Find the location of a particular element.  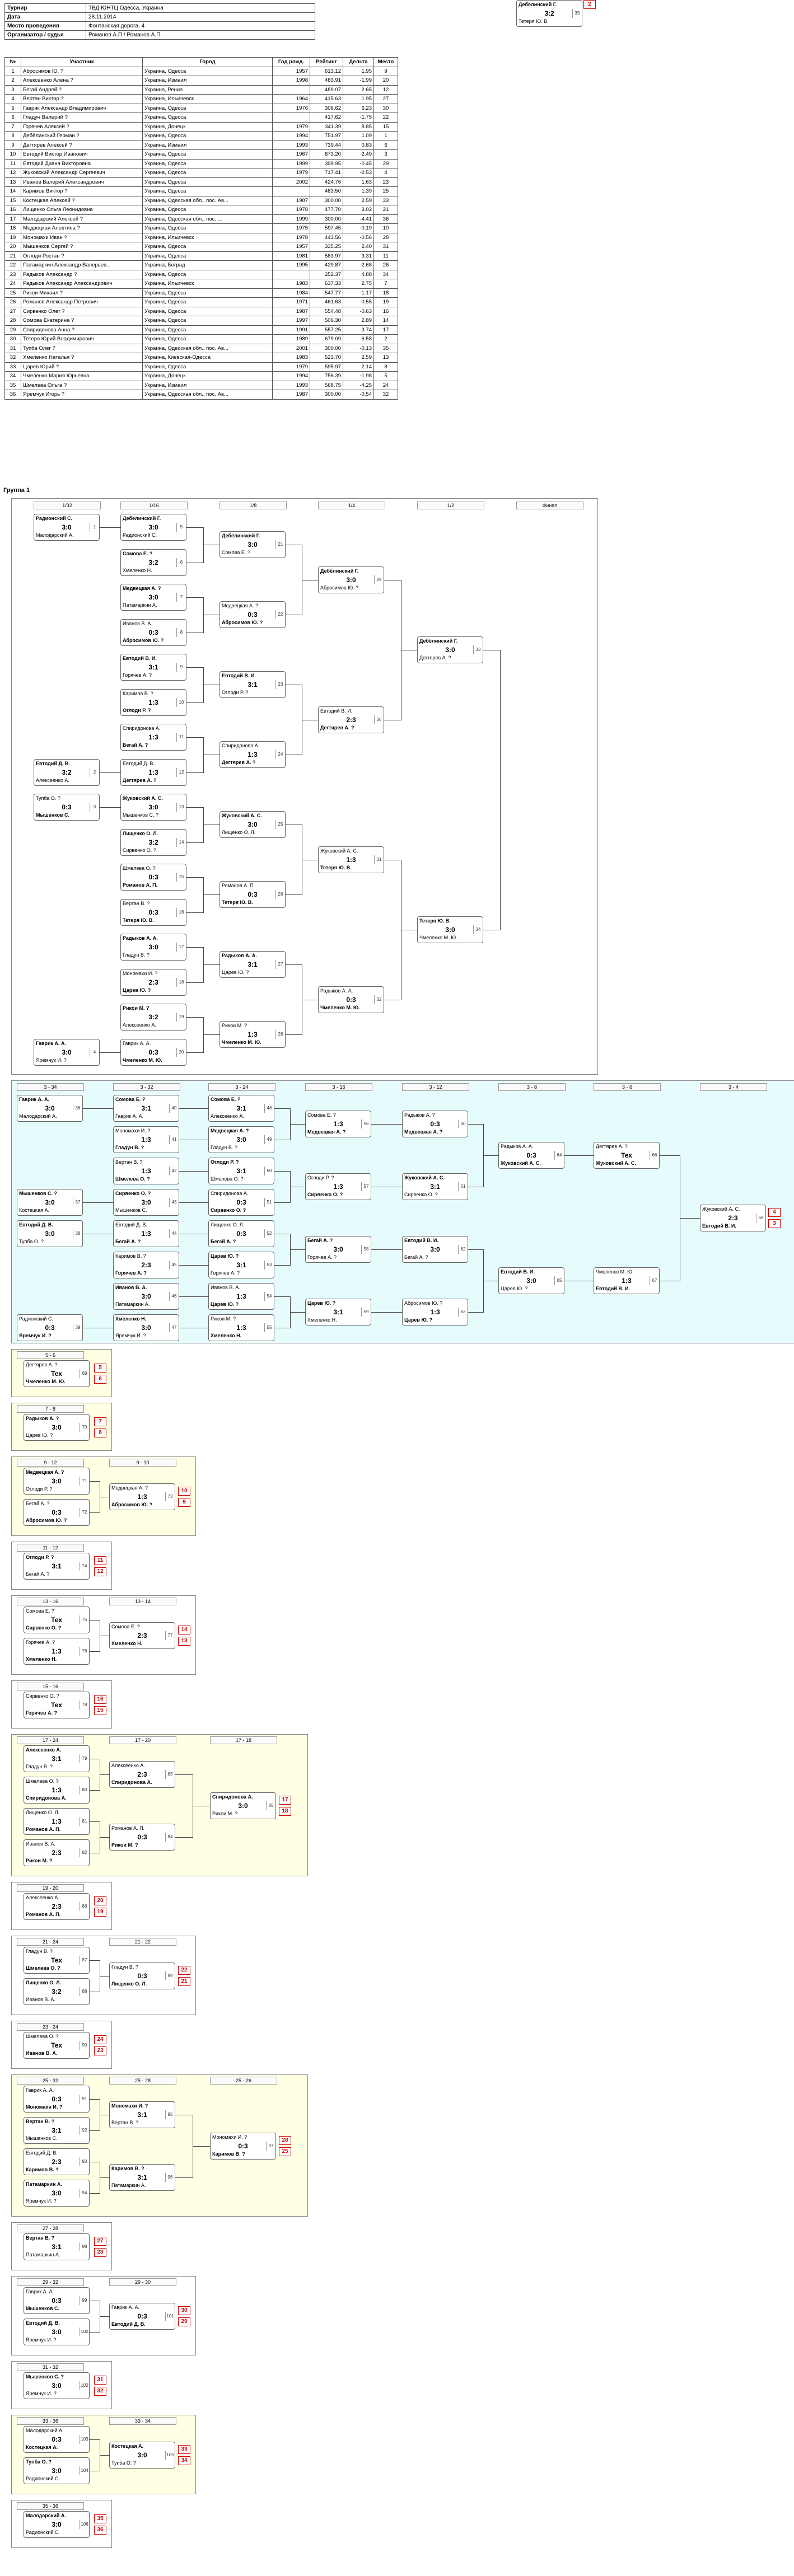

players-cell: 16 is located at coordinates (385, 311).